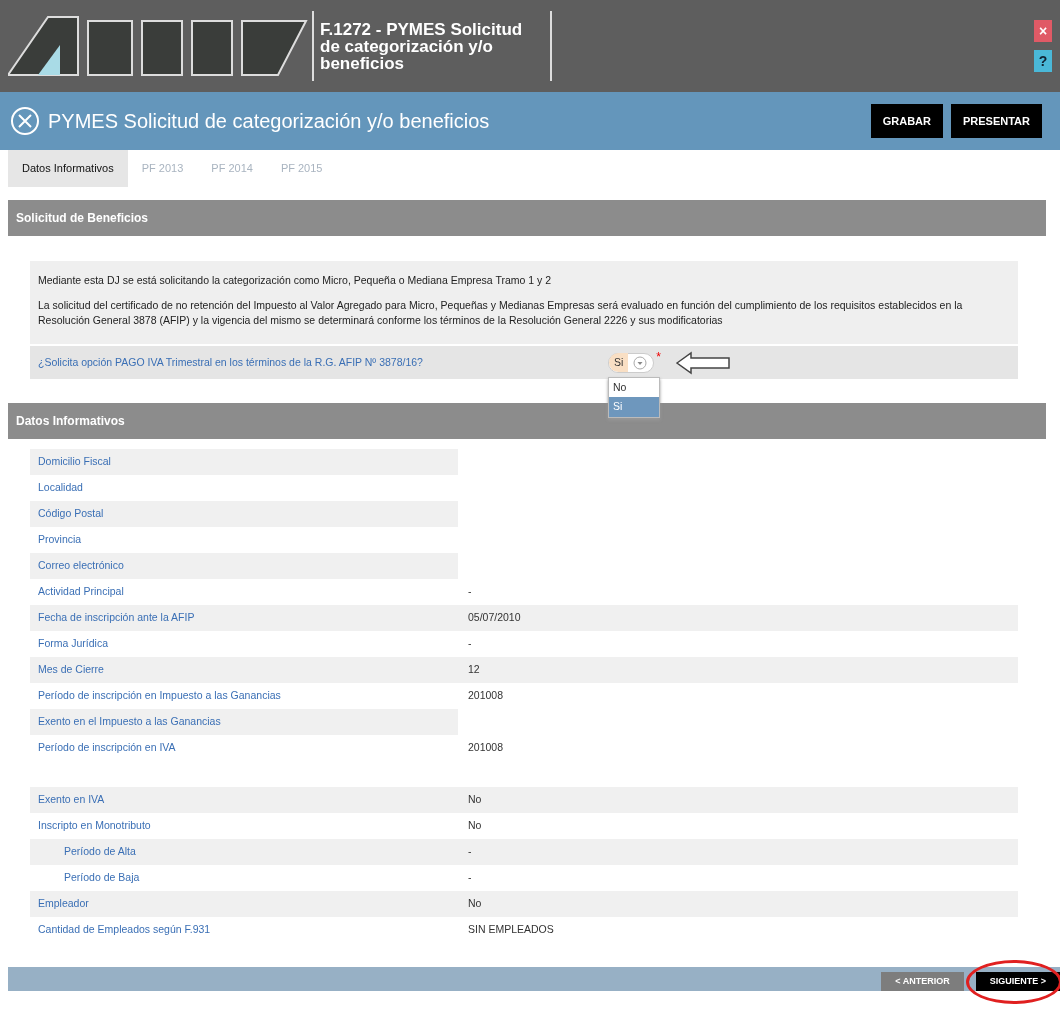 The image size is (1060, 1012). Describe the element at coordinates (421, 46) in the screenshot. I see `form-title: F.1272 - PYMES Solicitud de categorización y/o beneficios` at that location.